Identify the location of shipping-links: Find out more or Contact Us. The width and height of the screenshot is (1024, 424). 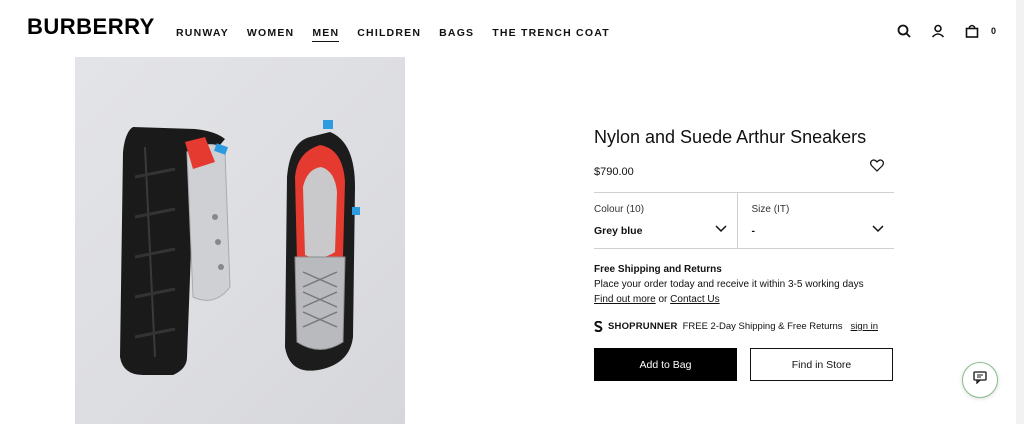
(744, 299).